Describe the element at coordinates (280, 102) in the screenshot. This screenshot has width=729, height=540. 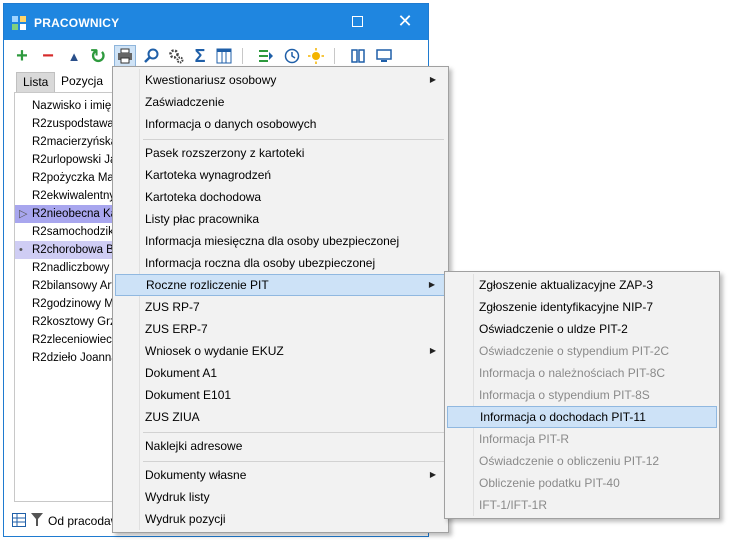
I see `menu-item-zaswiadczenie: Zaświadczenie` at that location.